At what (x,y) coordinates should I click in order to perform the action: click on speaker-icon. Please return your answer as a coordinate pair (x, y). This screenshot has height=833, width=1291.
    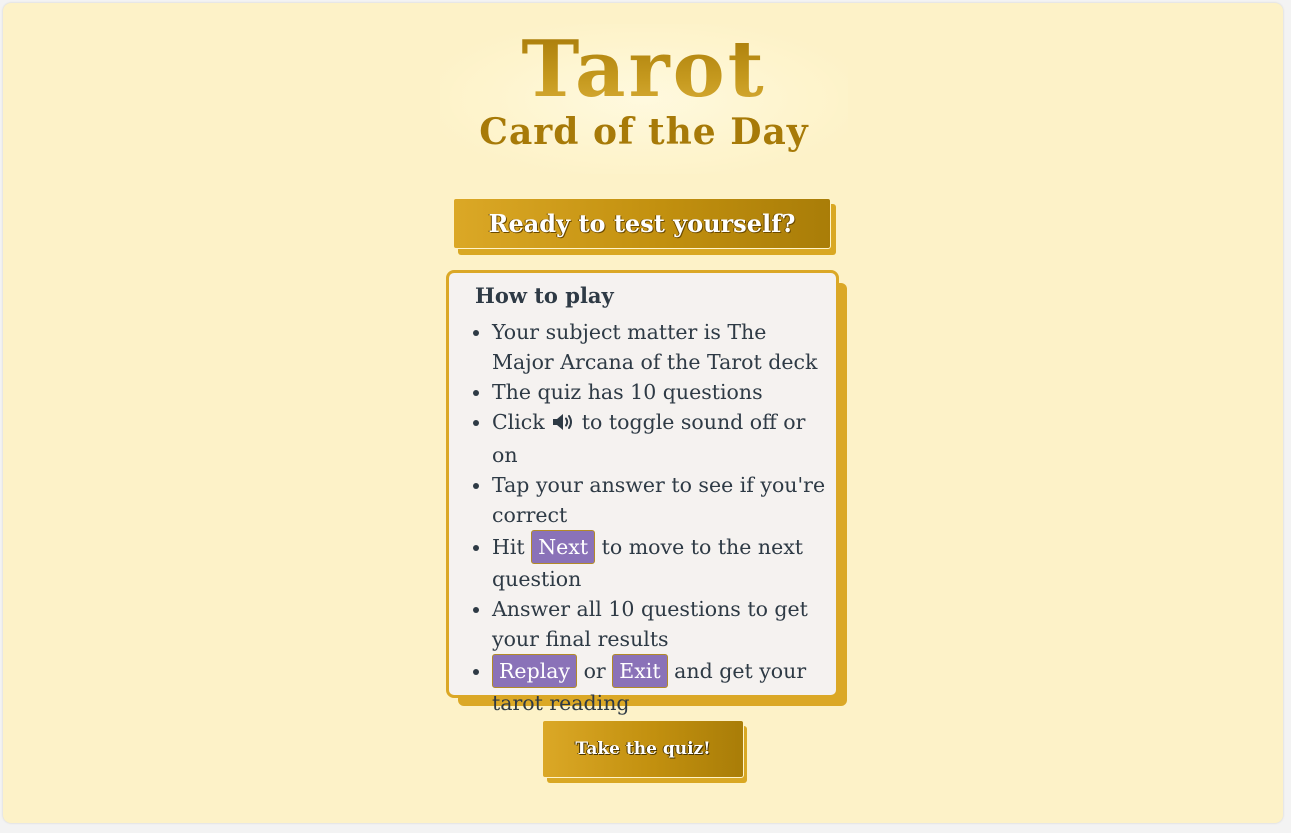
    Looking at the image, I should click on (563, 425).